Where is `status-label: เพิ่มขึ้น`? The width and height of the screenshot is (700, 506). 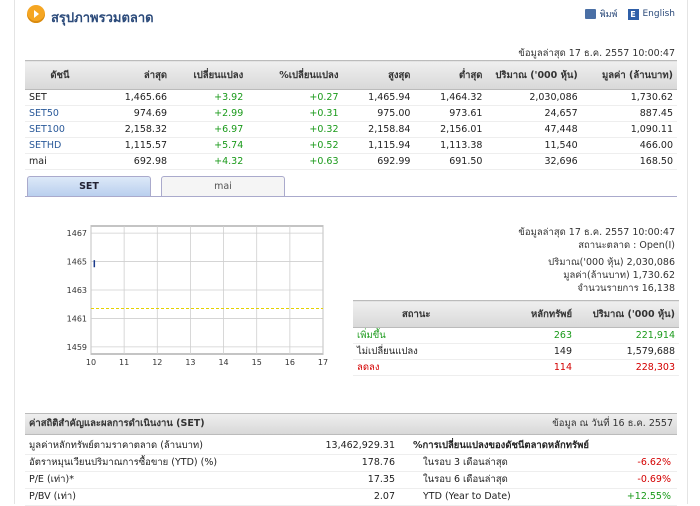
status-label: เพิ่มขึ้น is located at coordinates (416, 335).